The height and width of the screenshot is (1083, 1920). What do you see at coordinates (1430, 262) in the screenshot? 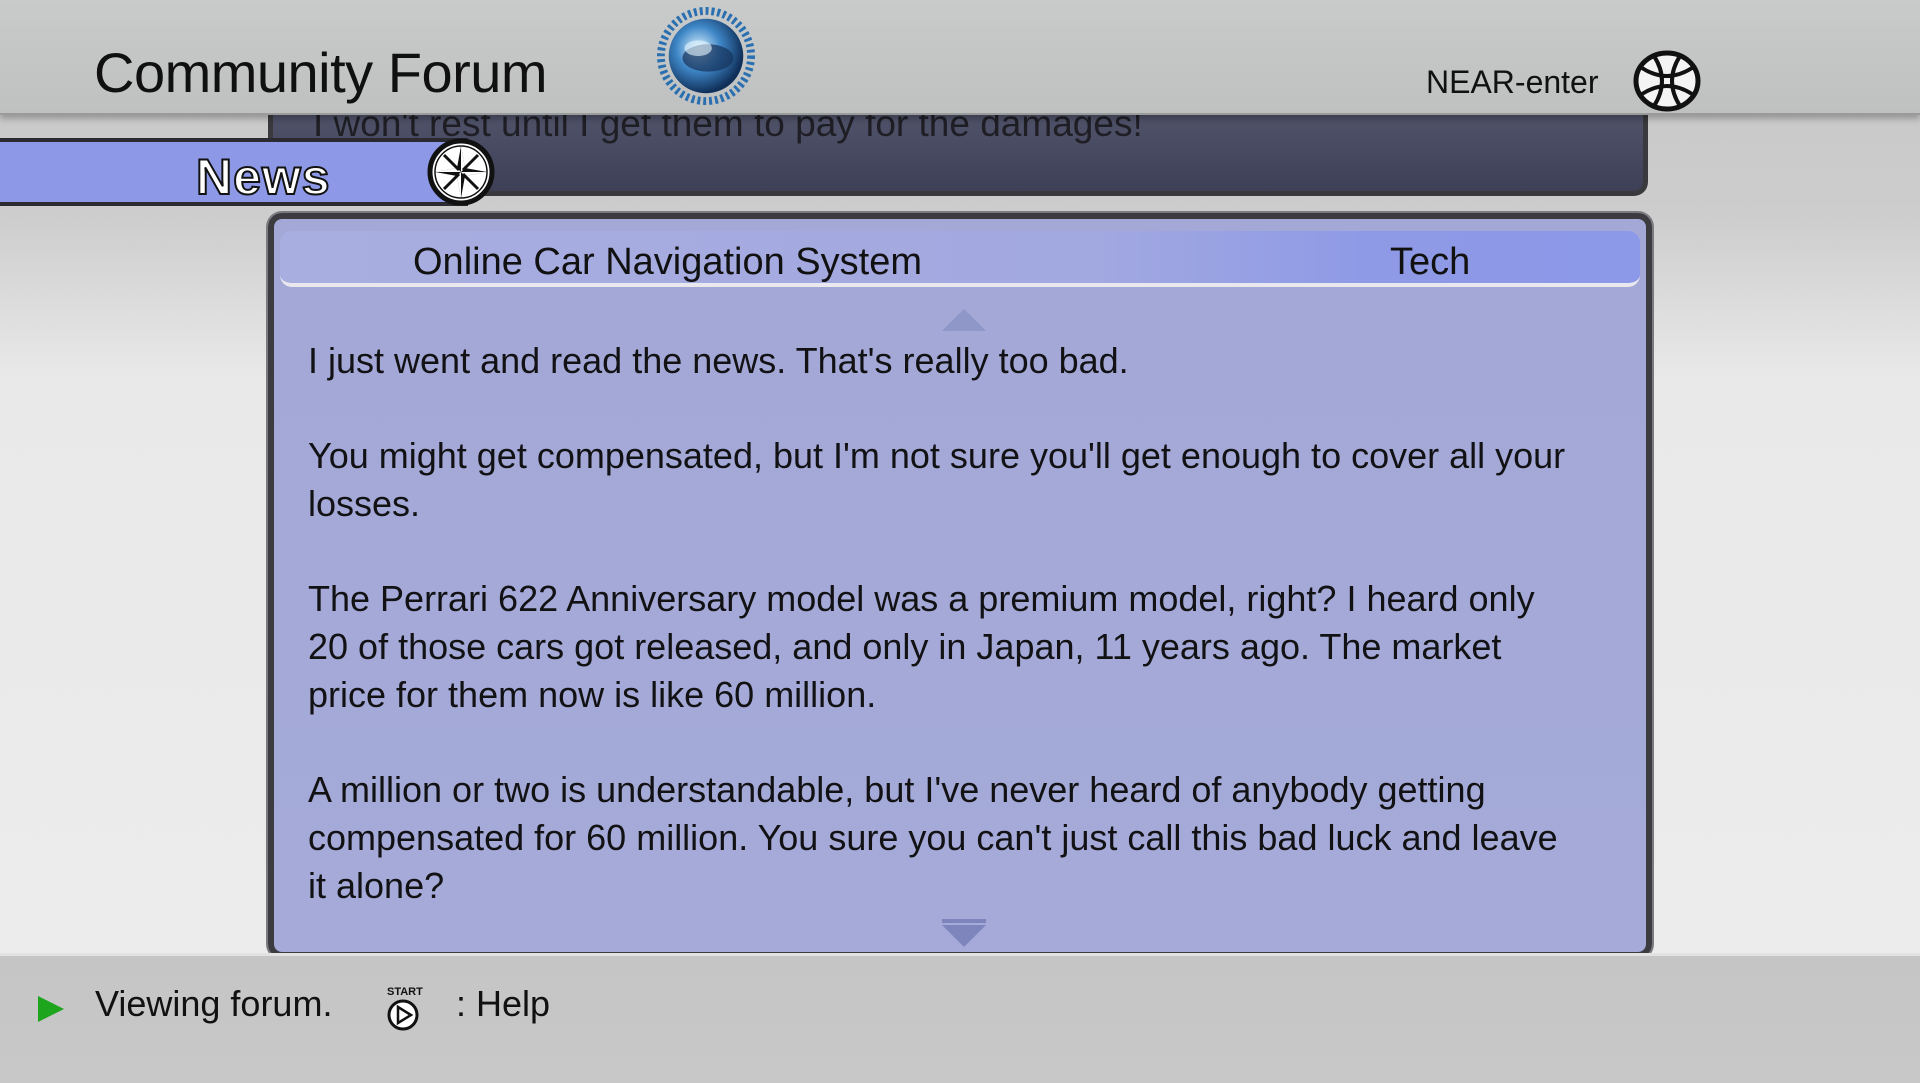
I see `post-category: Tech` at bounding box center [1430, 262].